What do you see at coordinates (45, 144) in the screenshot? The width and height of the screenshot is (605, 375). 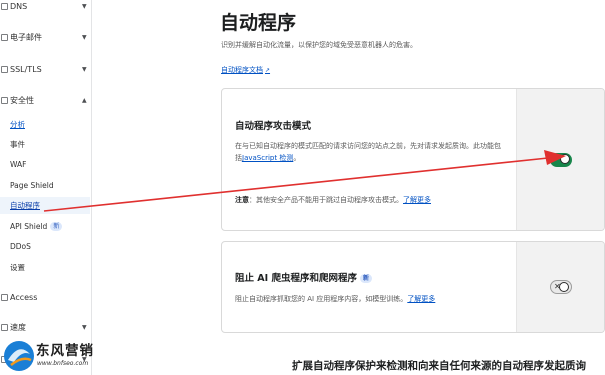 I see `sidebar-subitem-events: 事件` at bounding box center [45, 144].